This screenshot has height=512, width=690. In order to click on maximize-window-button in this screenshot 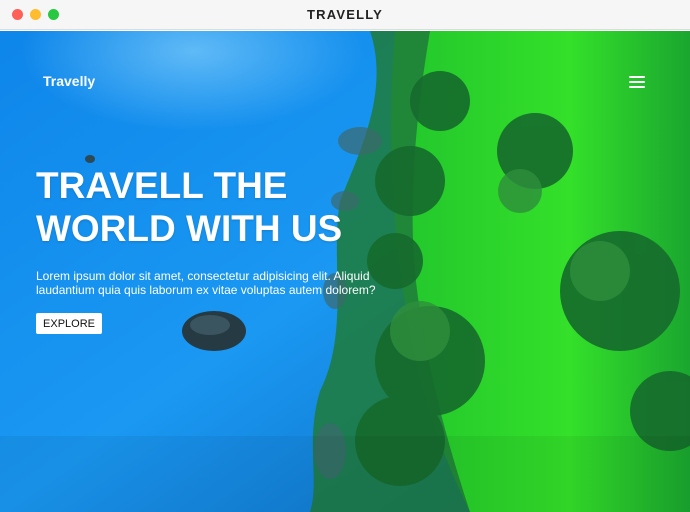, I will do `click(53, 14)`.